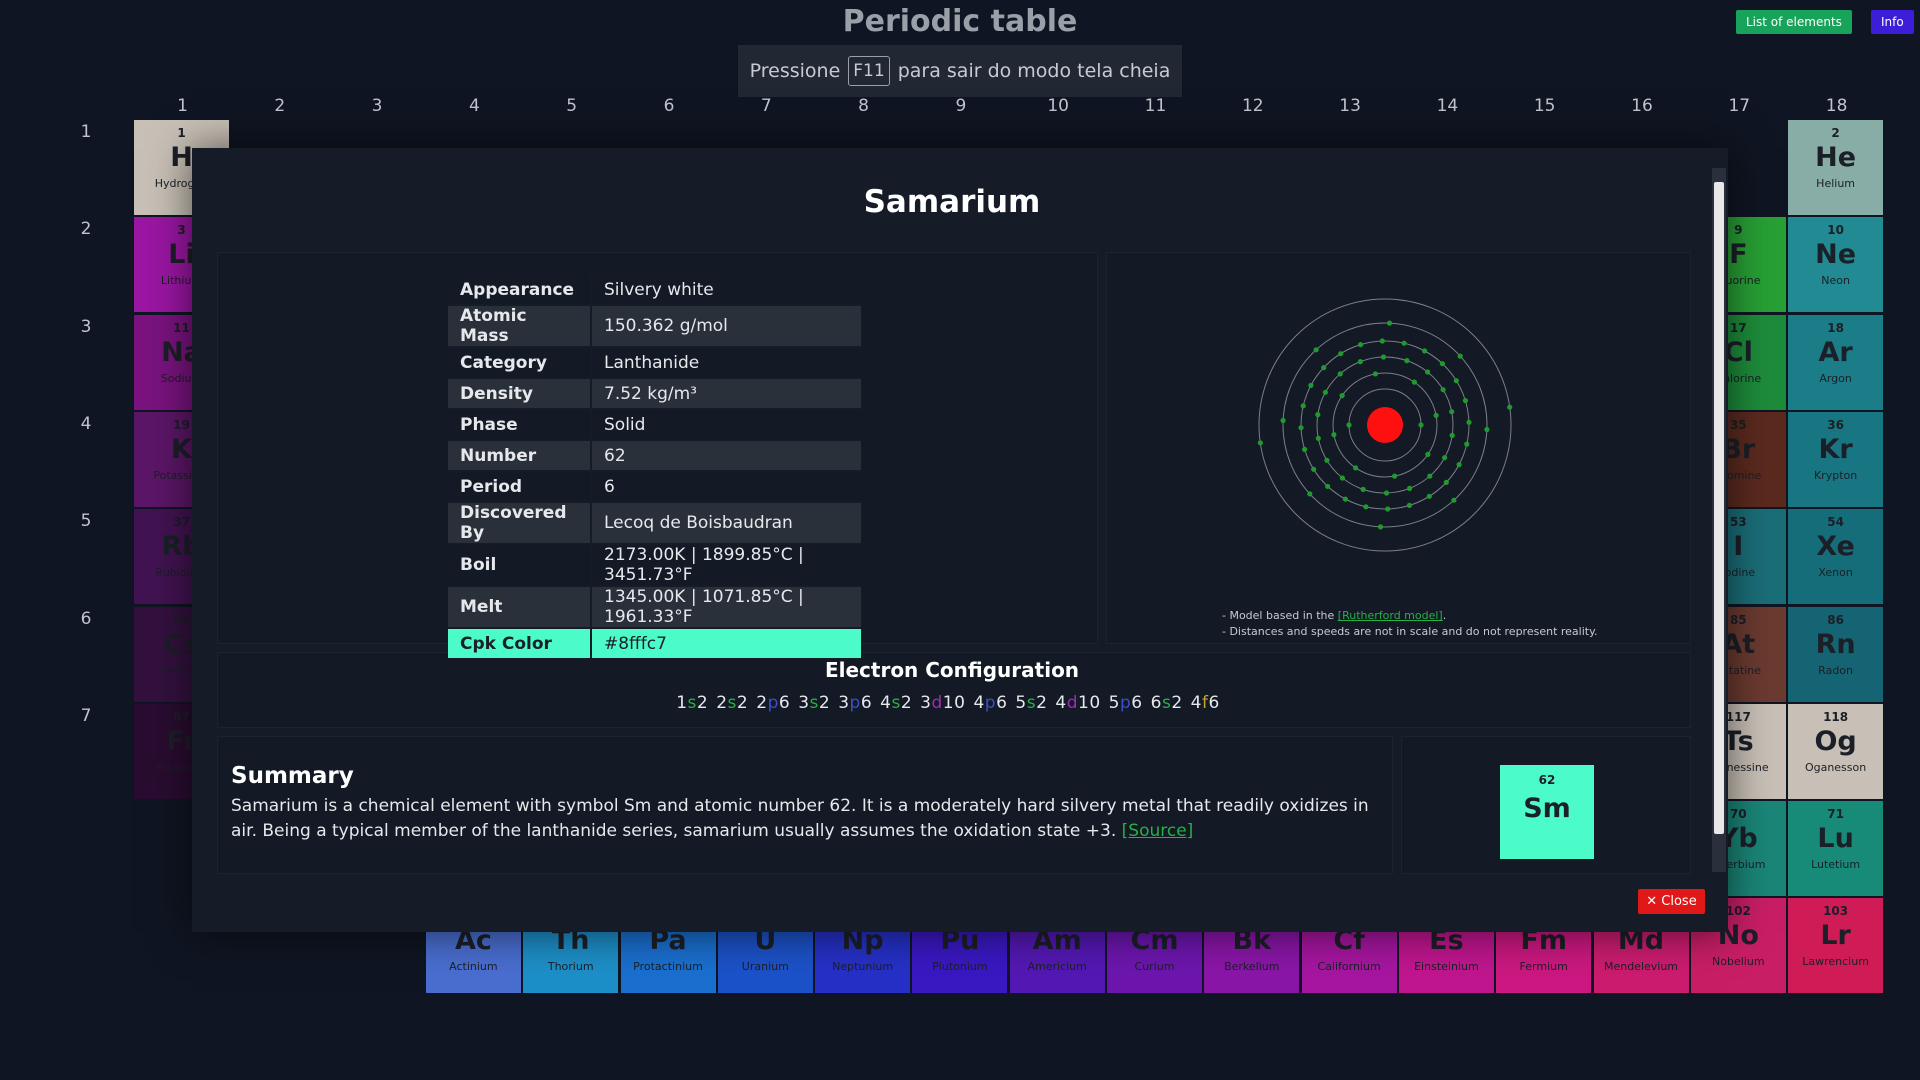 The image size is (1920, 1080). What do you see at coordinates (377, 106) in the screenshot?
I see `group-number: 3` at bounding box center [377, 106].